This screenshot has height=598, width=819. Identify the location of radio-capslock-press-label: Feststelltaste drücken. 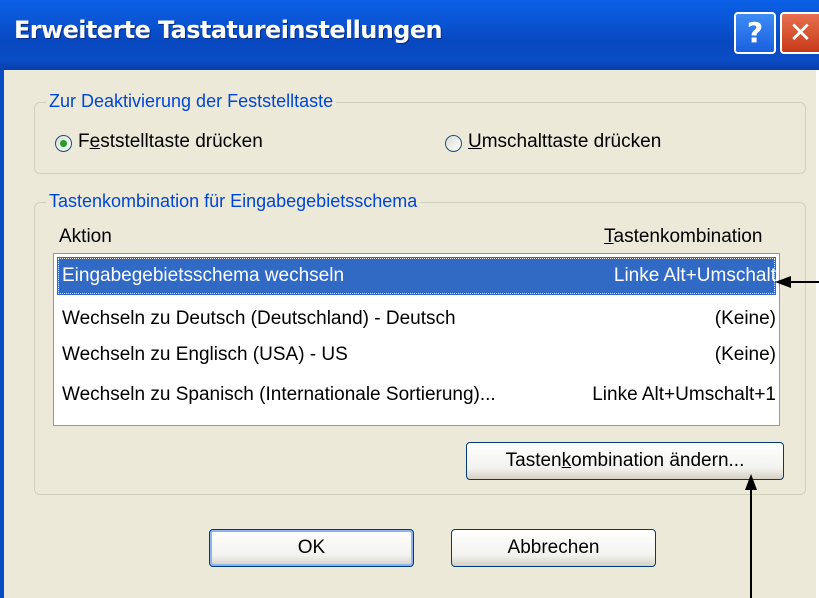
(170, 142).